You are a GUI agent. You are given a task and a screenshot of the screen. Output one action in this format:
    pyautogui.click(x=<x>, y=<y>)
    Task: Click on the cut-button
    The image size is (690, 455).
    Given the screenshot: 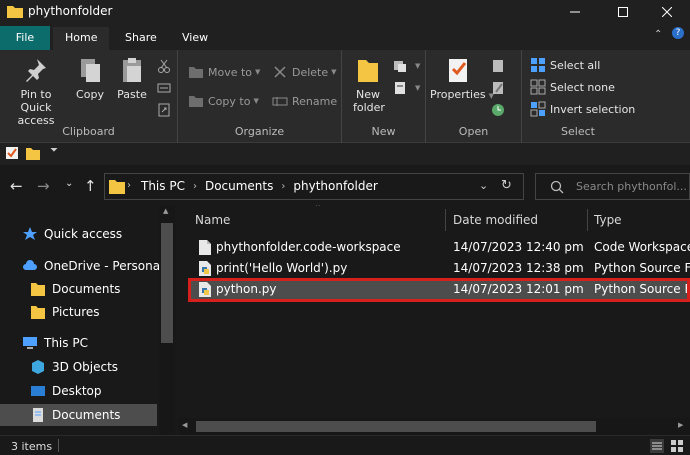 What is the action you would take?
    pyautogui.click(x=166, y=66)
    